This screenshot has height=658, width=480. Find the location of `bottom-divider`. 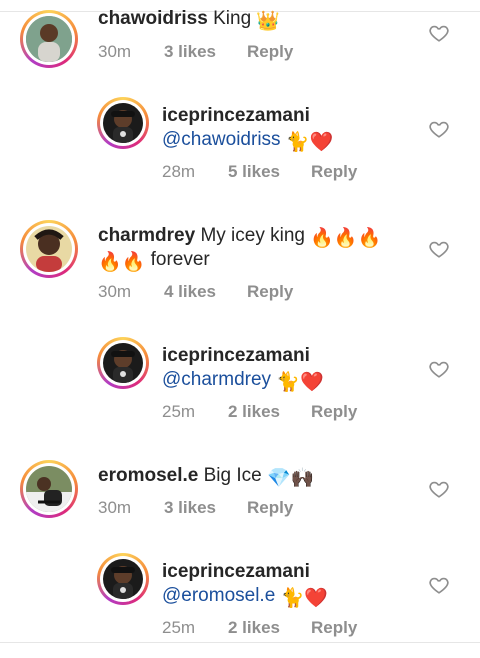

bottom-divider is located at coordinates (240, 642).